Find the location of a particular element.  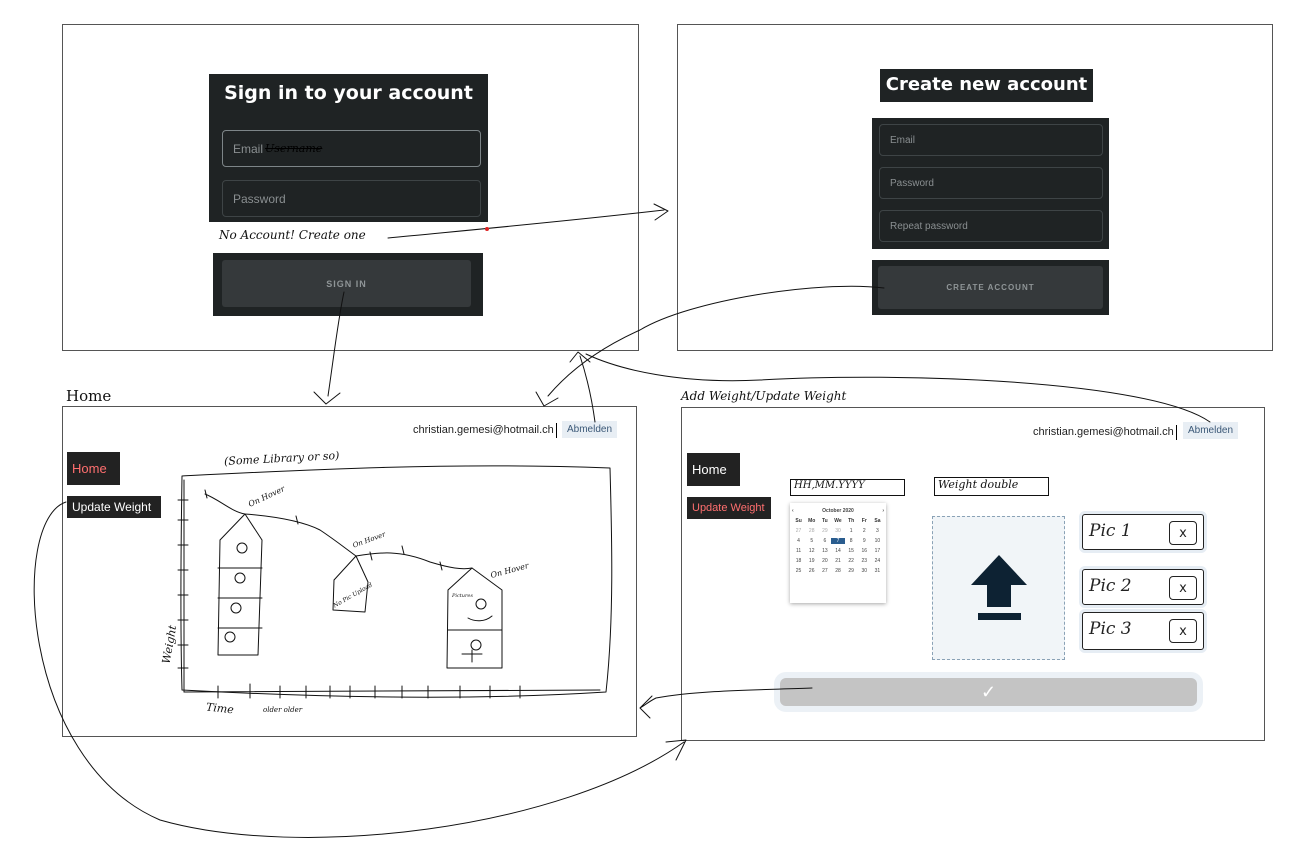

home-nav-update-label: Update Weight is located at coordinates (112, 507).